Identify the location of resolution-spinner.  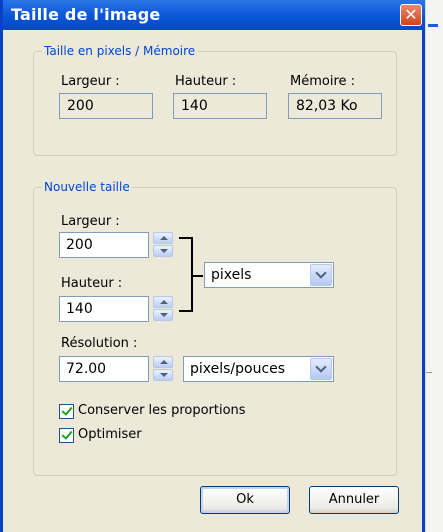
(163, 369).